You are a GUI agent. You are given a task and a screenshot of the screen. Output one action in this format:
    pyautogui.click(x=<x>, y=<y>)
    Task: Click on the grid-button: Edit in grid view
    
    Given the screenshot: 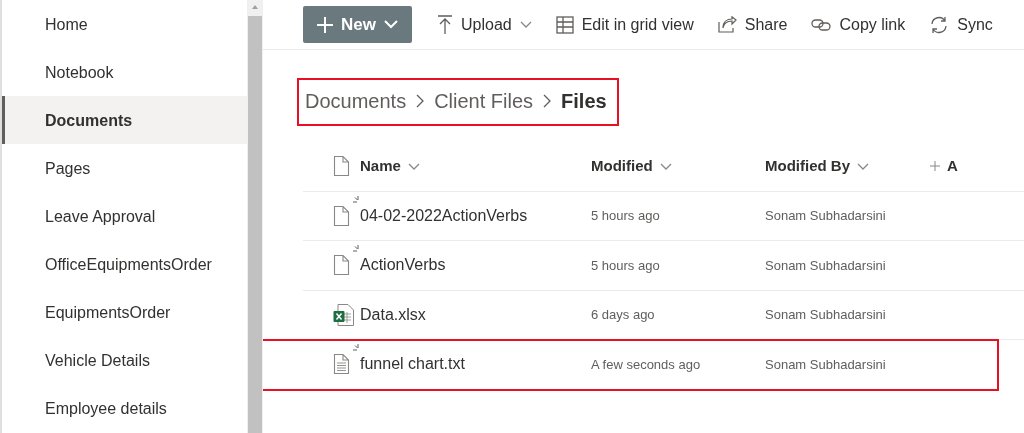 What is the action you would take?
    pyautogui.click(x=624, y=24)
    